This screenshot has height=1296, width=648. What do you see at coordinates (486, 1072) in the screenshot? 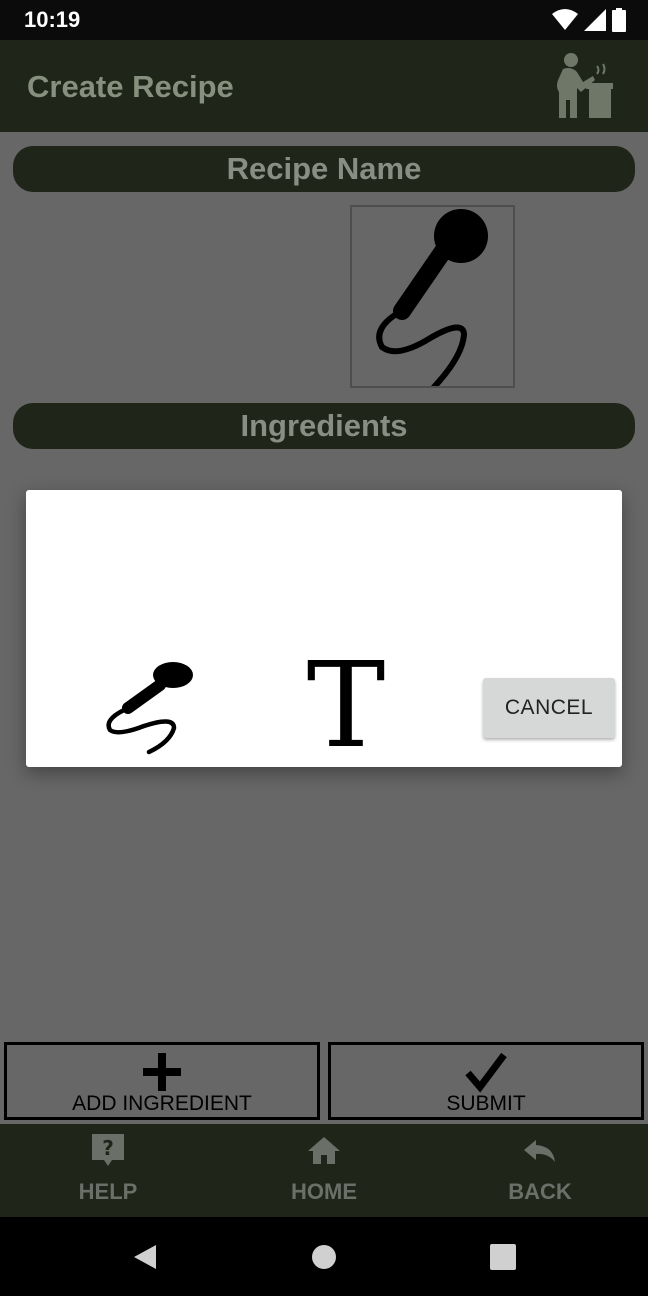
I see `checkmark-icon` at bounding box center [486, 1072].